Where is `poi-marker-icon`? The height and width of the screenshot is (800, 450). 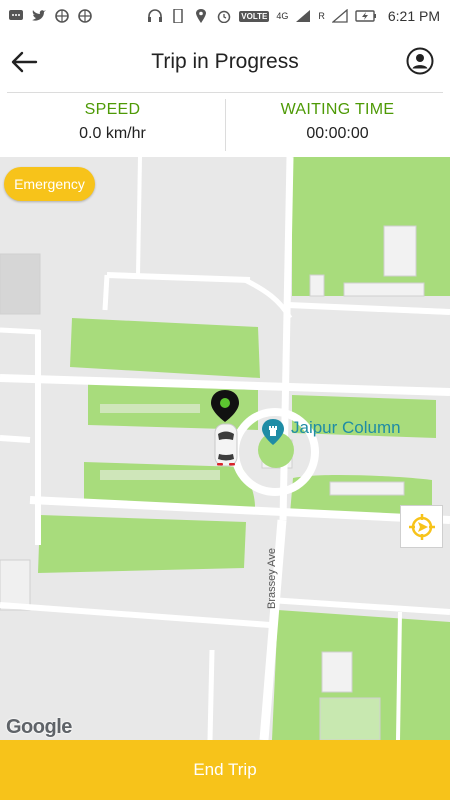 poi-marker-icon is located at coordinates (273, 432).